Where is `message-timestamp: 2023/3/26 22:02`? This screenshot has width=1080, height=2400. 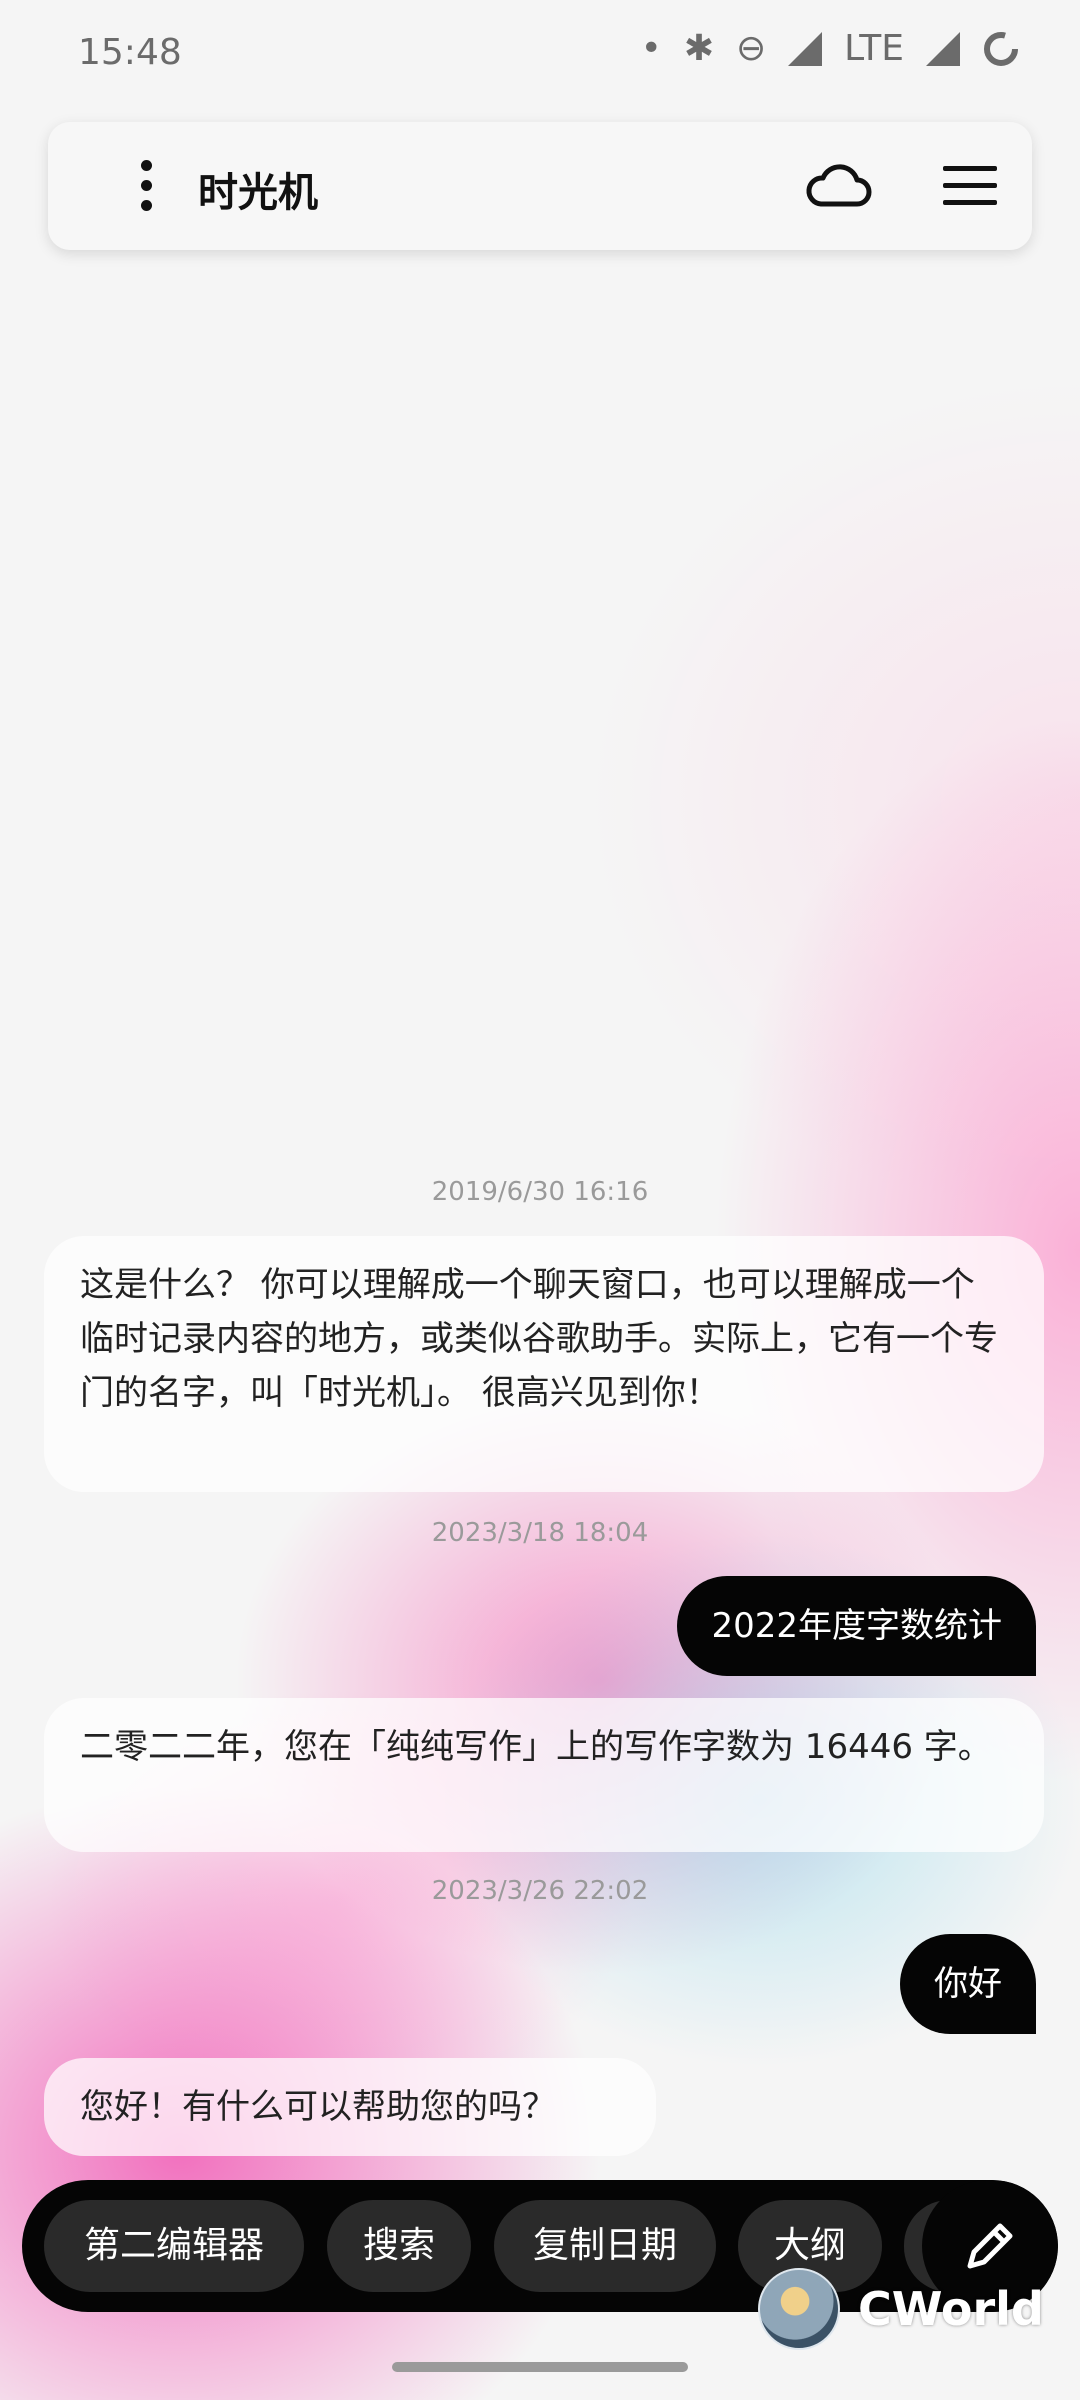
message-timestamp: 2023/3/26 22:02 is located at coordinates (540, 1891).